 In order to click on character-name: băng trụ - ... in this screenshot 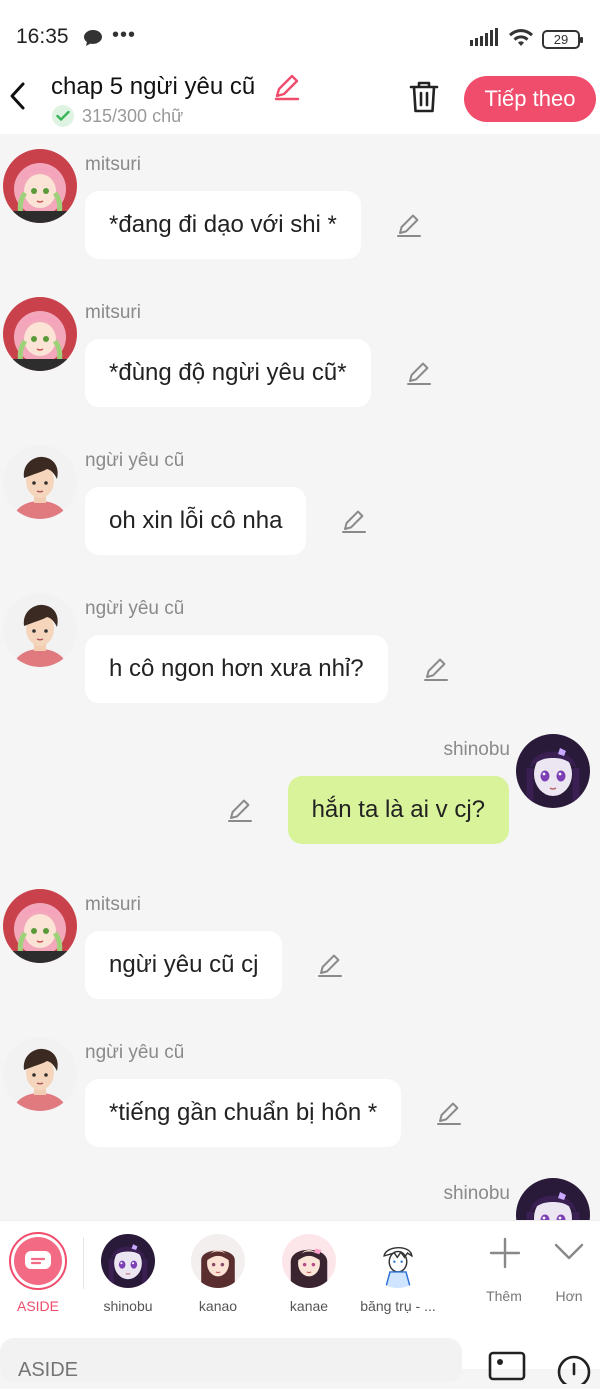, I will do `click(398, 1306)`.